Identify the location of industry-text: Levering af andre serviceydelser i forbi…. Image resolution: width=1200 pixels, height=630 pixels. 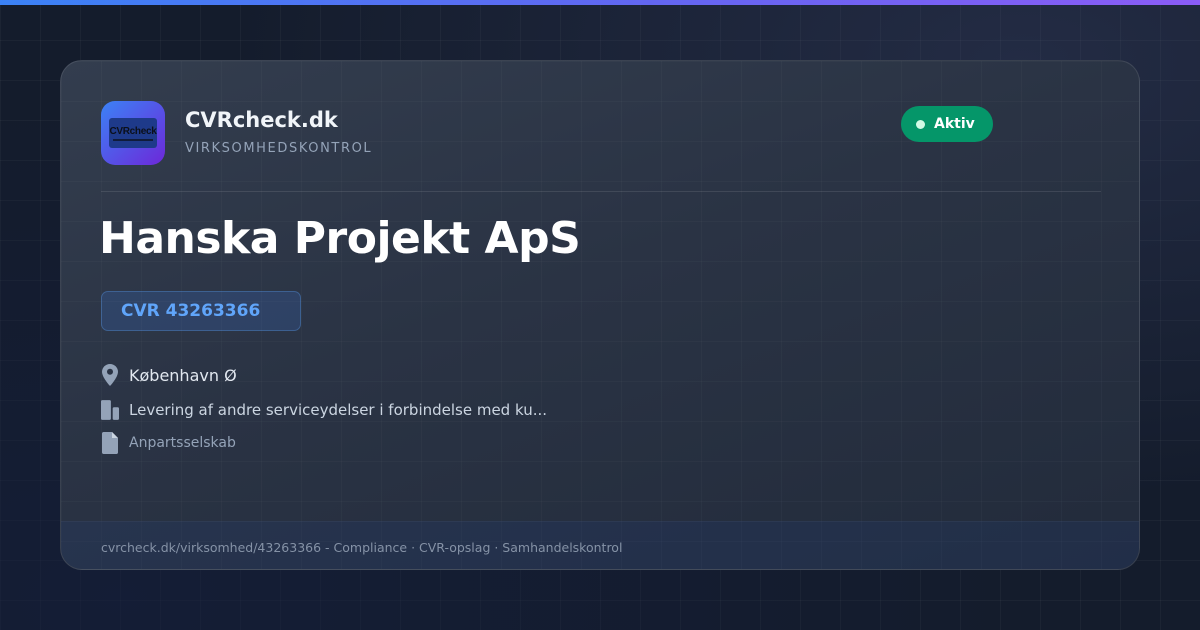
(338, 410).